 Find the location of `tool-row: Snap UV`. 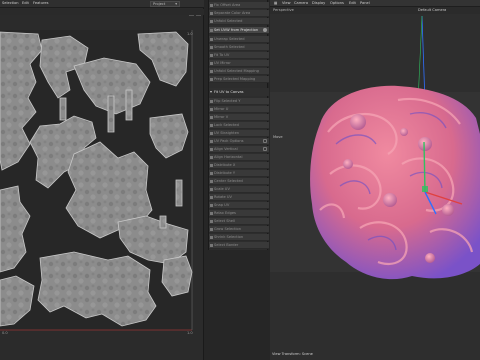

tool-row: Snap UV is located at coordinates (239, 205).